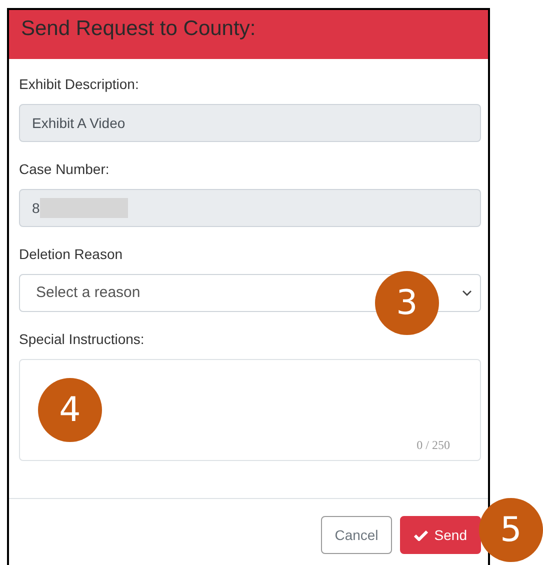  Describe the element at coordinates (250, 123) in the screenshot. I see `readonly-field: Exhibit A Video` at that location.